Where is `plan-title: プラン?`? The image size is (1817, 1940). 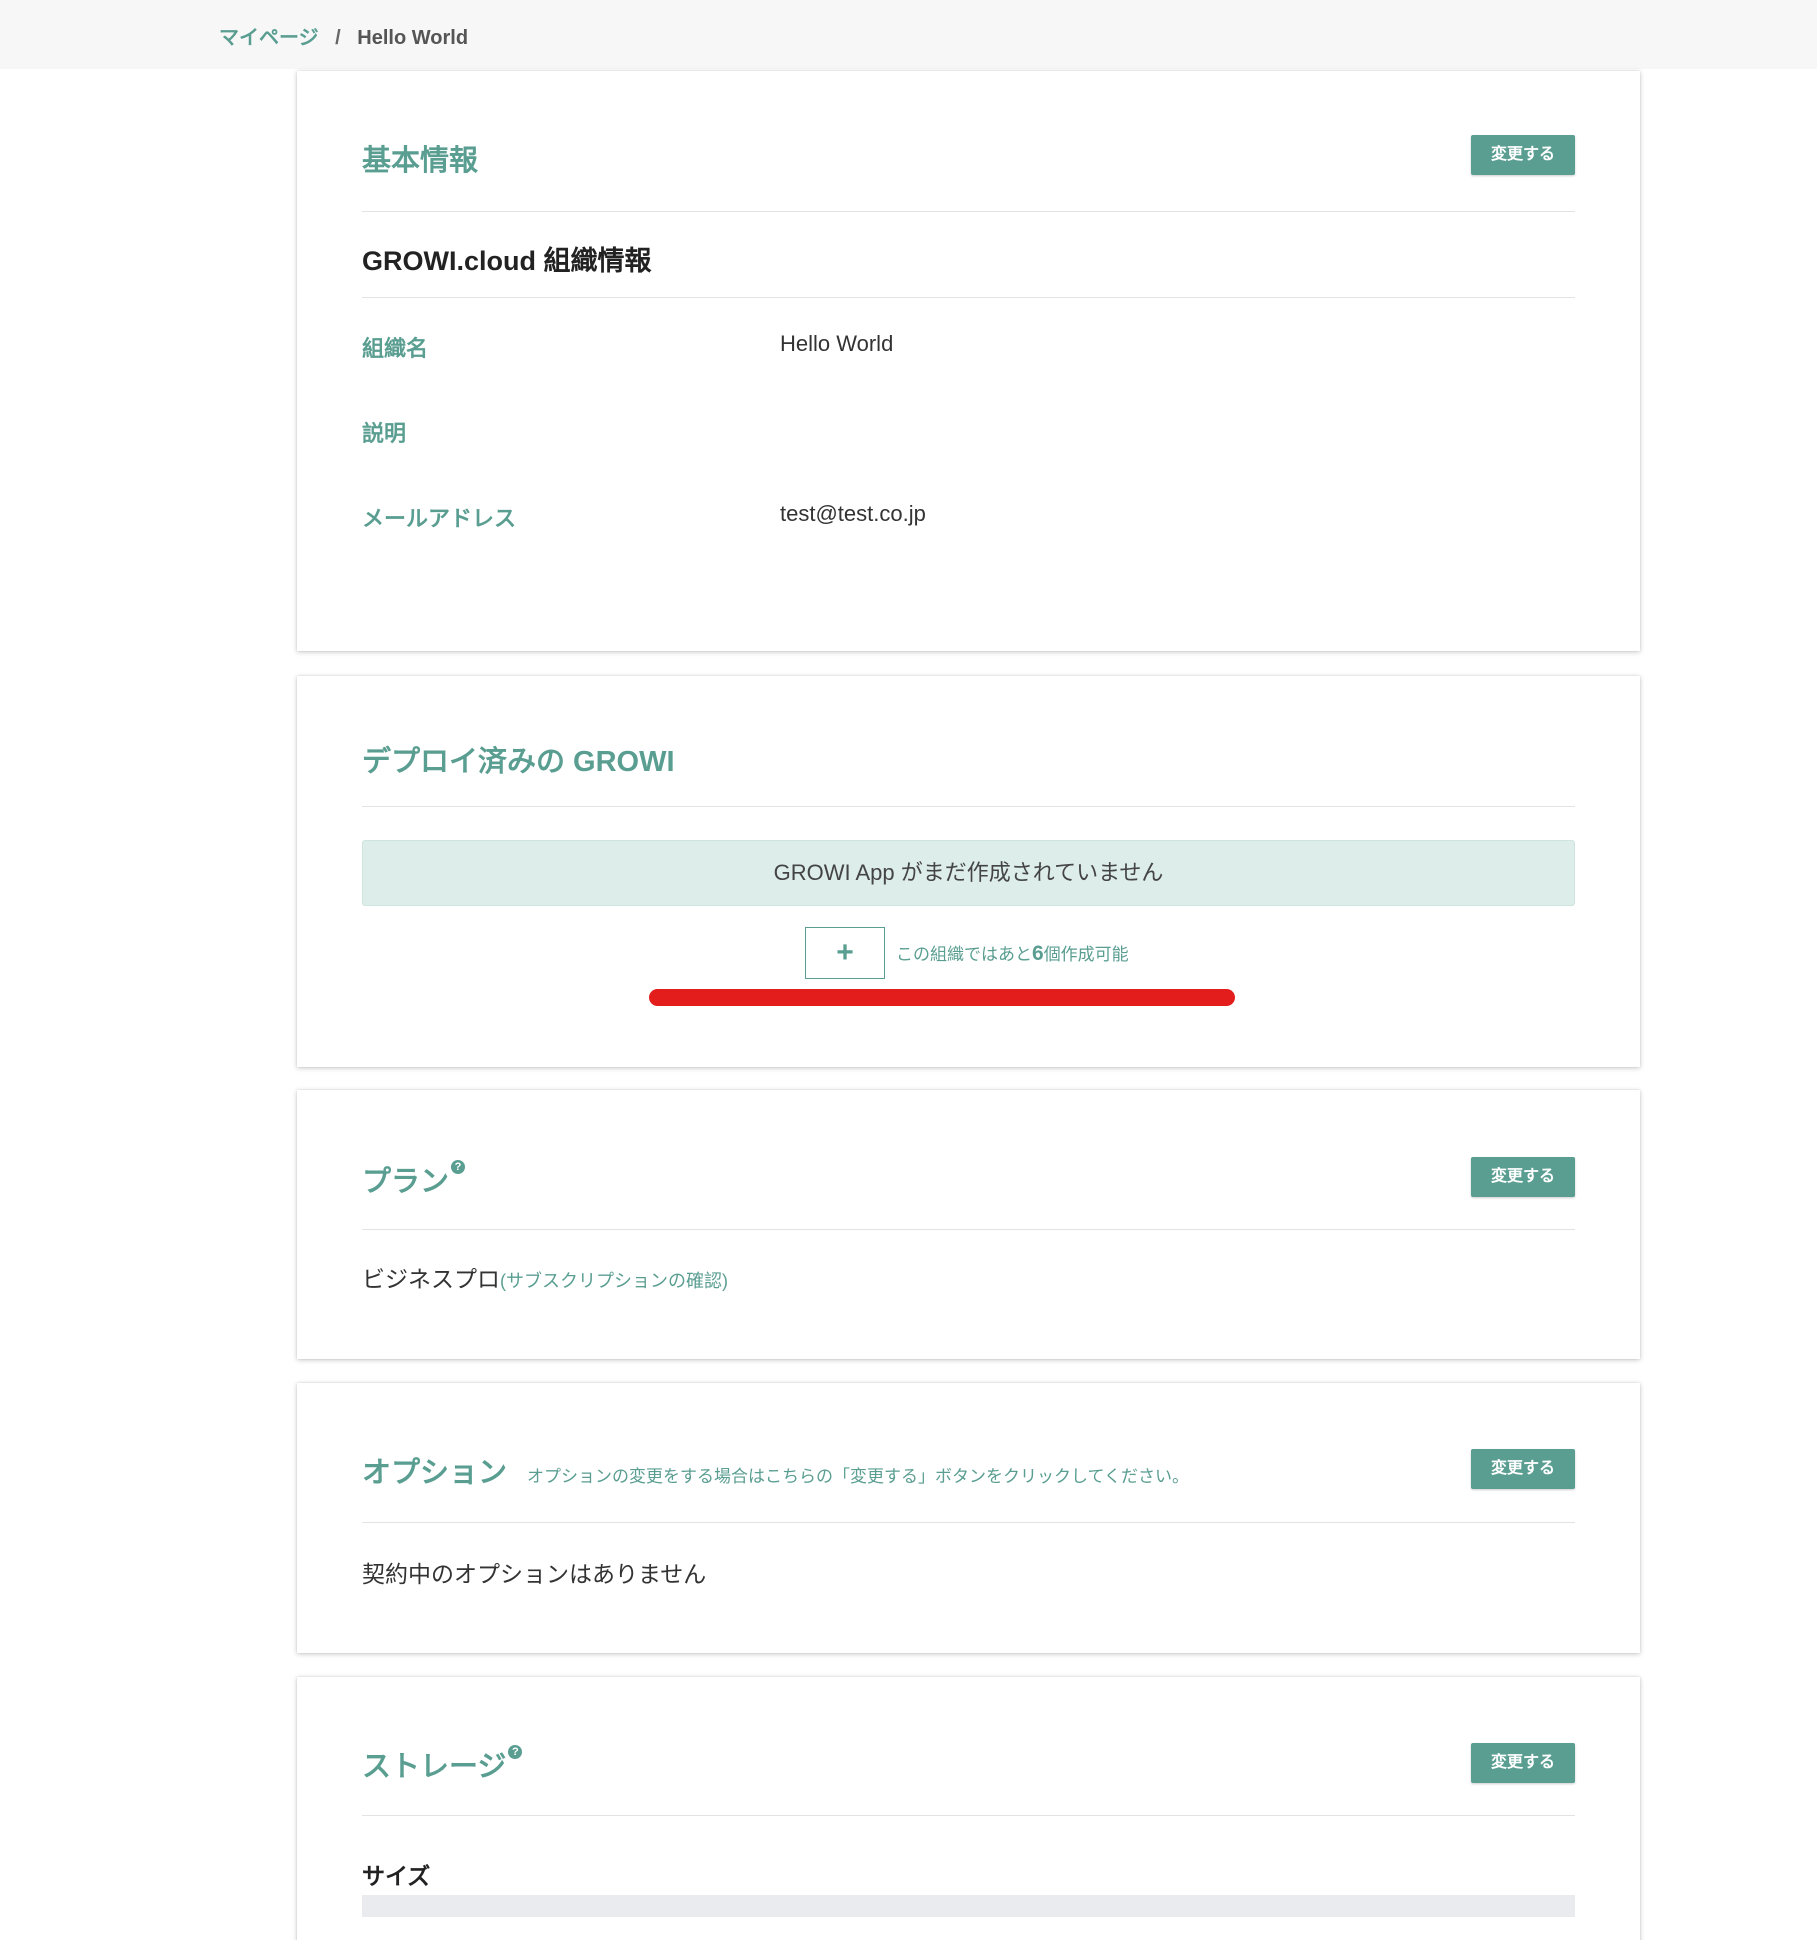 plan-title: プラン? is located at coordinates (414, 1179).